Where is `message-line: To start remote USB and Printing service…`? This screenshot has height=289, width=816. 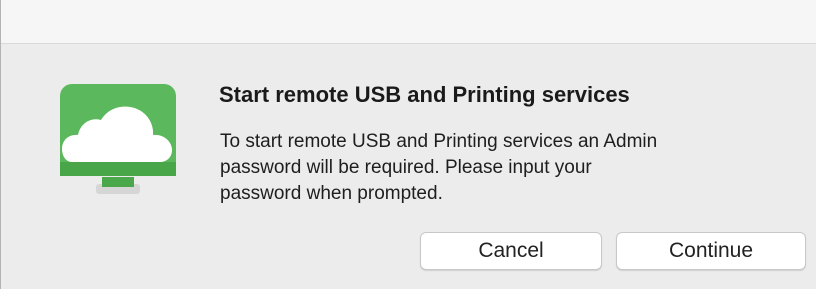 message-line: To start remote USB and Printing service… is located at coordinates (439, 141).